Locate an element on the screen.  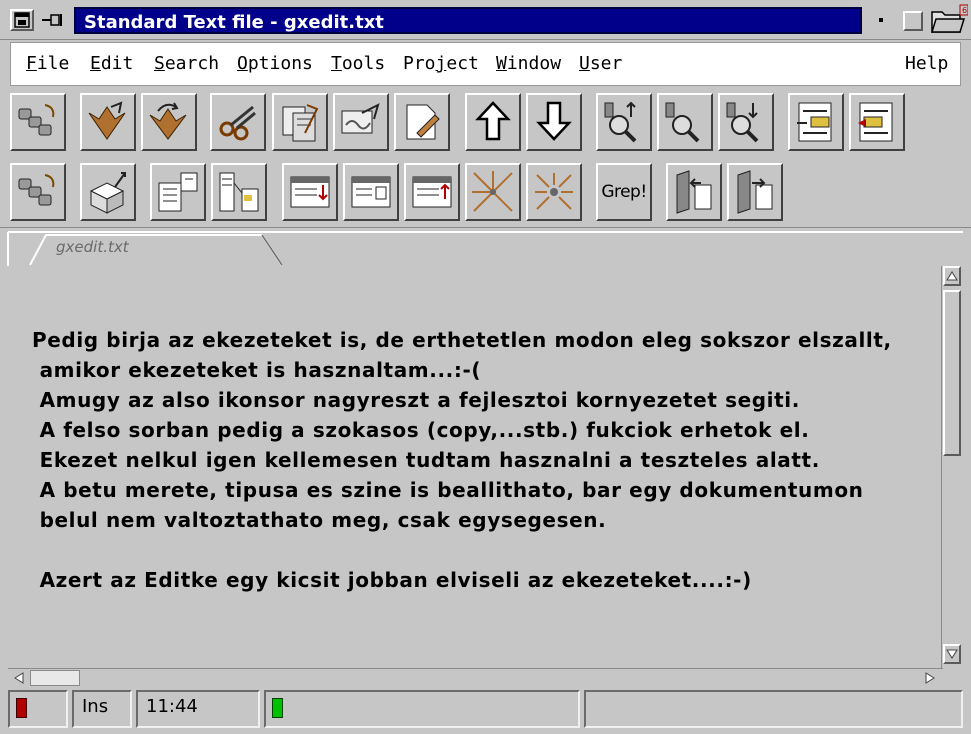
title-bar: Standard Text file - gxedit.txt 6 is located at coordinates (485, 20).